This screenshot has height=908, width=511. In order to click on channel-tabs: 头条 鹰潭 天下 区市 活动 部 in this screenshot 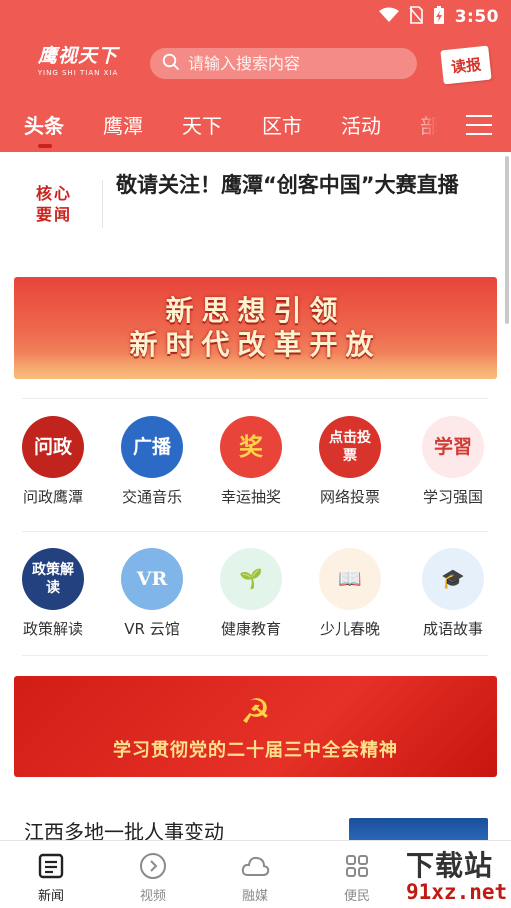, I will do `click(255, 127)`.